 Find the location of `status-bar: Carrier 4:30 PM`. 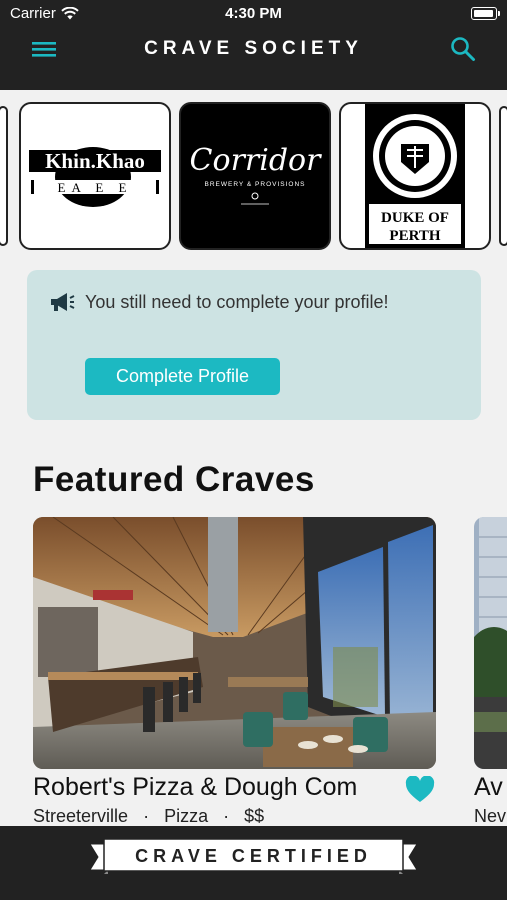

status-bar: Carrier 4:30 PM is located at coordinates (253, 14).